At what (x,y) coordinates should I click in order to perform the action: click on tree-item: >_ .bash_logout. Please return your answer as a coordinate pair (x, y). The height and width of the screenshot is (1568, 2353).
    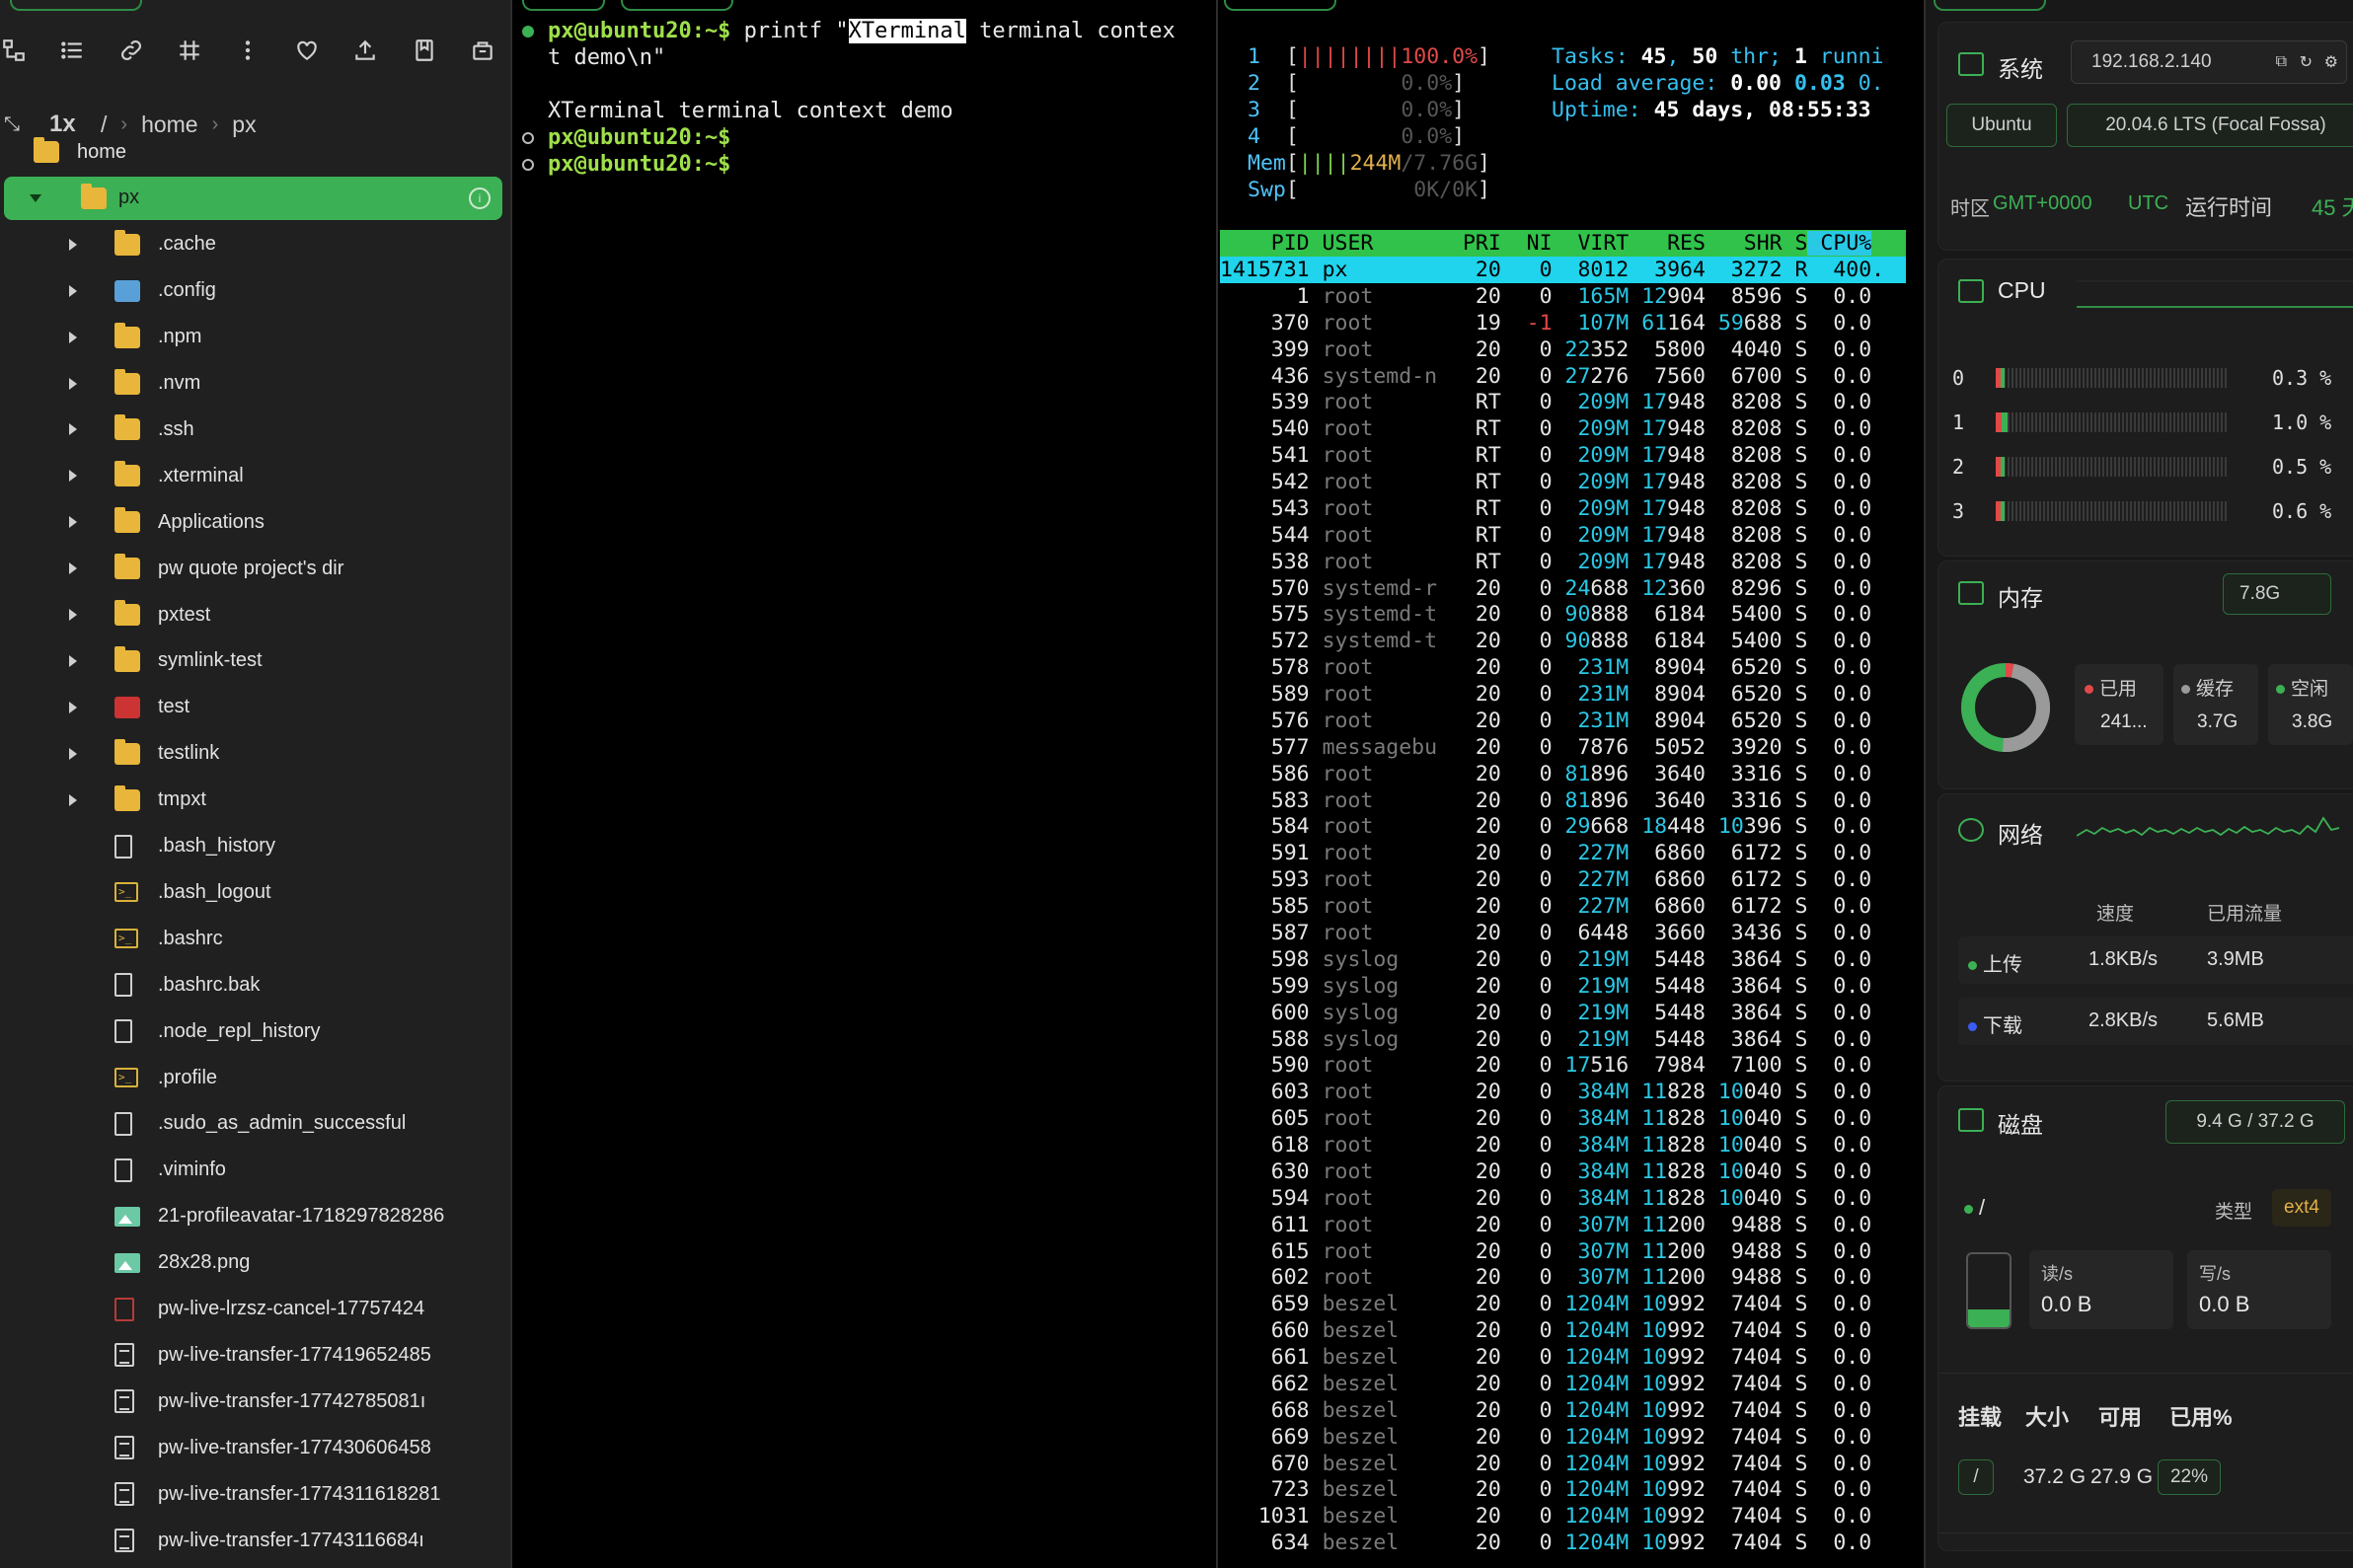
    Looking at the image, I should click on (255, 892).